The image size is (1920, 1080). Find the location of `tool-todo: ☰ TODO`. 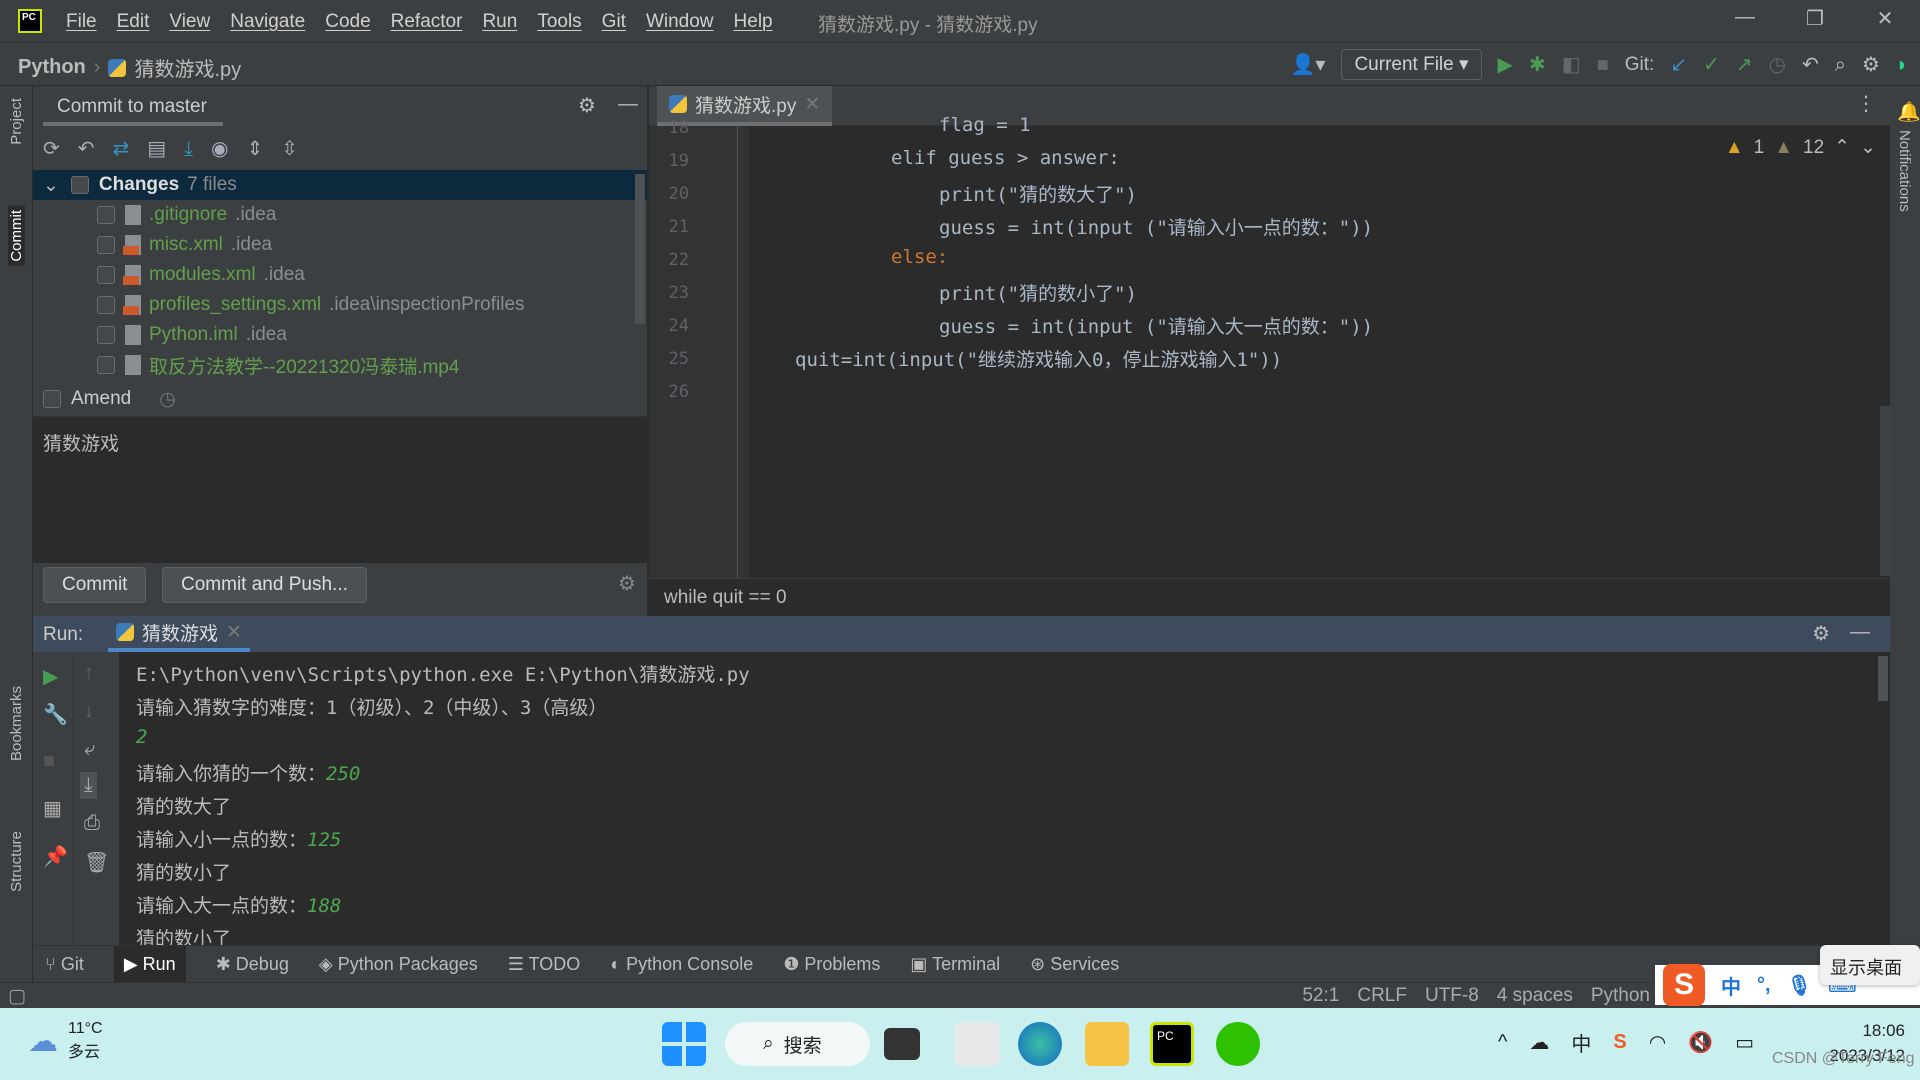

tool-todo: ☰ TODO is located at coordinates (544, 964).